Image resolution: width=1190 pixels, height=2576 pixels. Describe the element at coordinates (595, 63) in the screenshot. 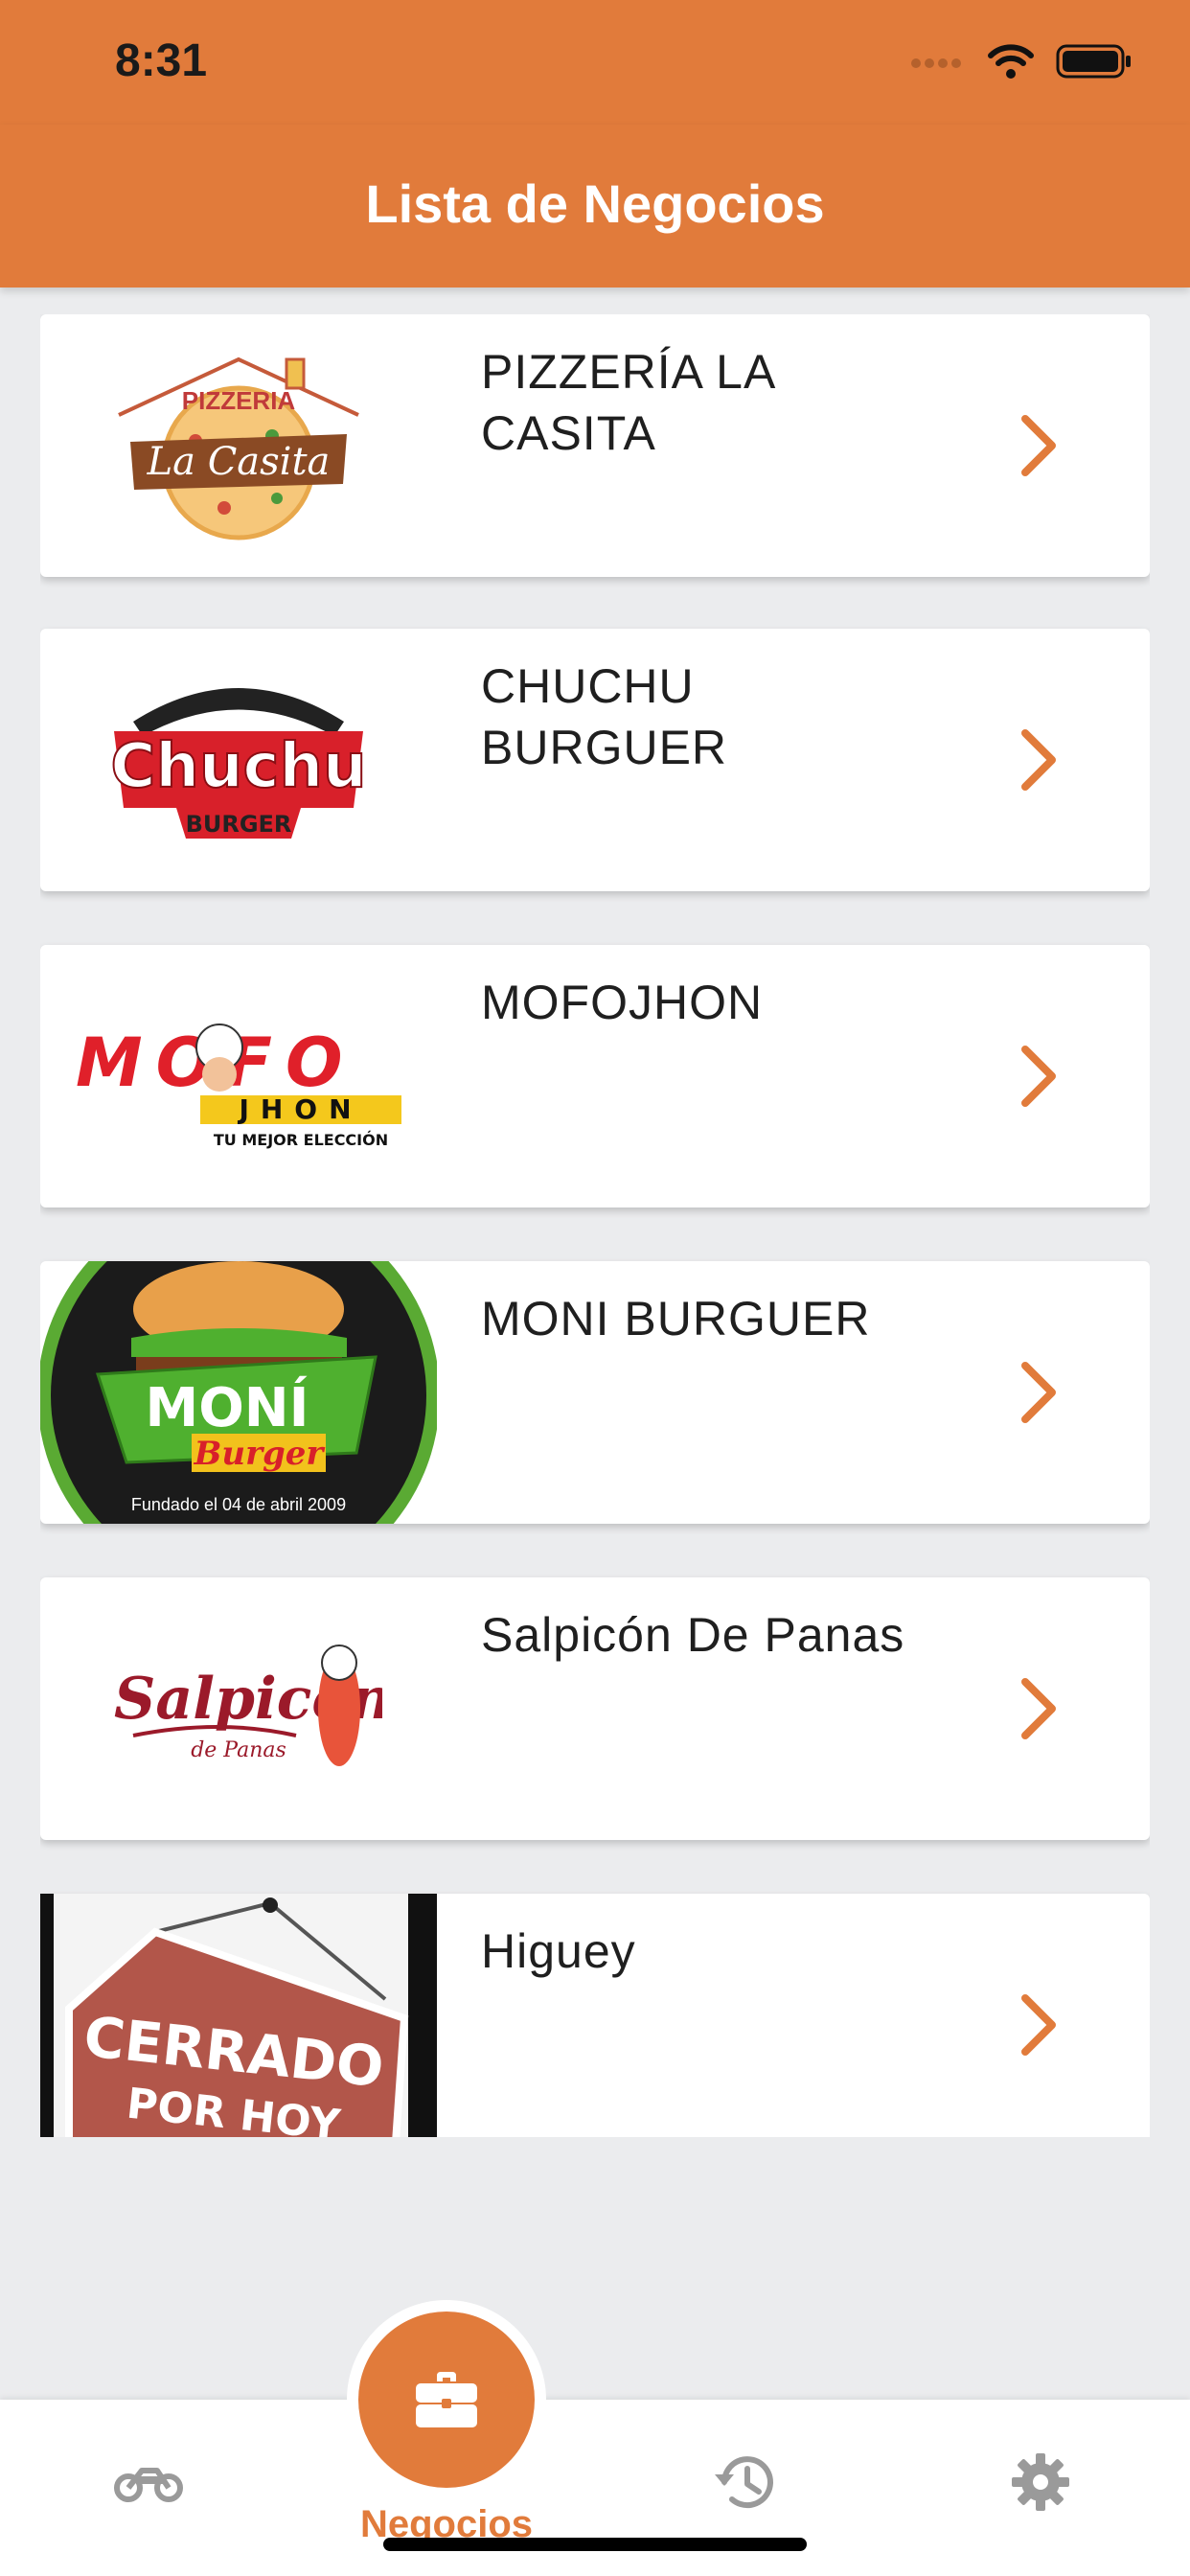

I see `status-bar: 8:31` at that location.